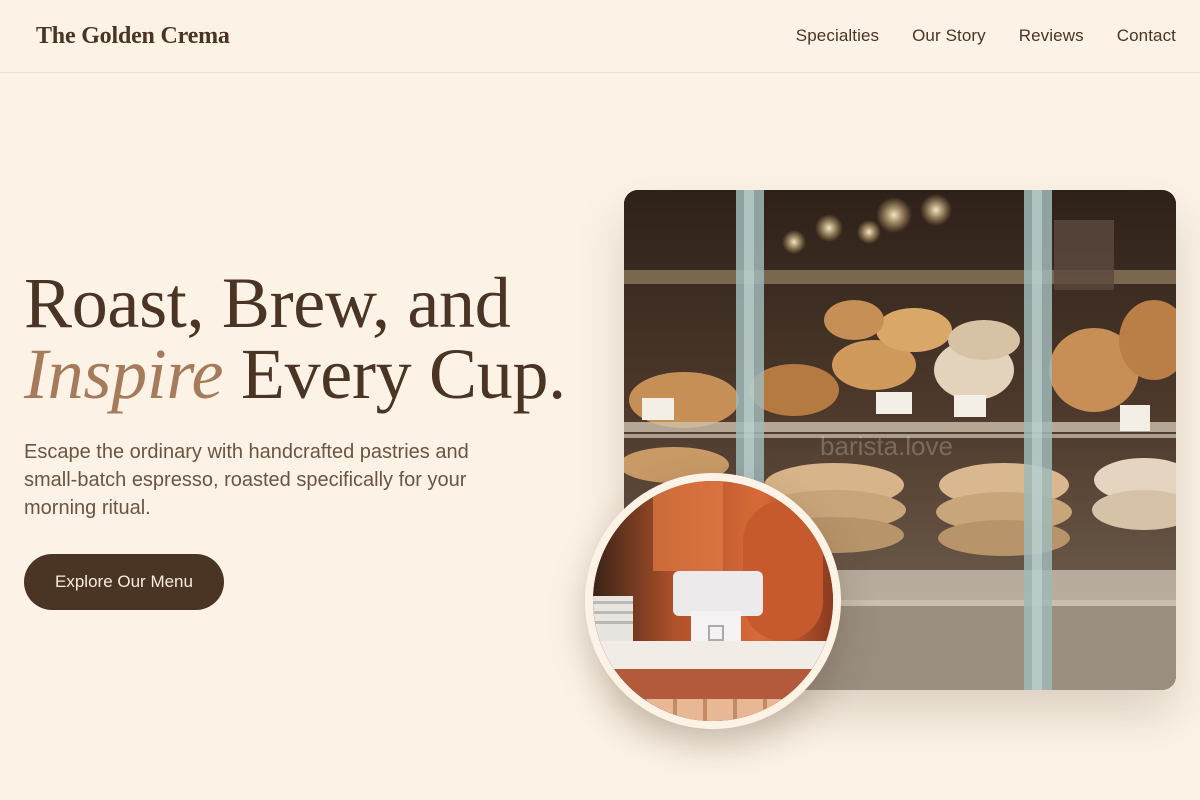  Describe the element at coordinates (124, 582) in the screenshot. I see `explore-menu-button: Explore Our Menu` at that location.